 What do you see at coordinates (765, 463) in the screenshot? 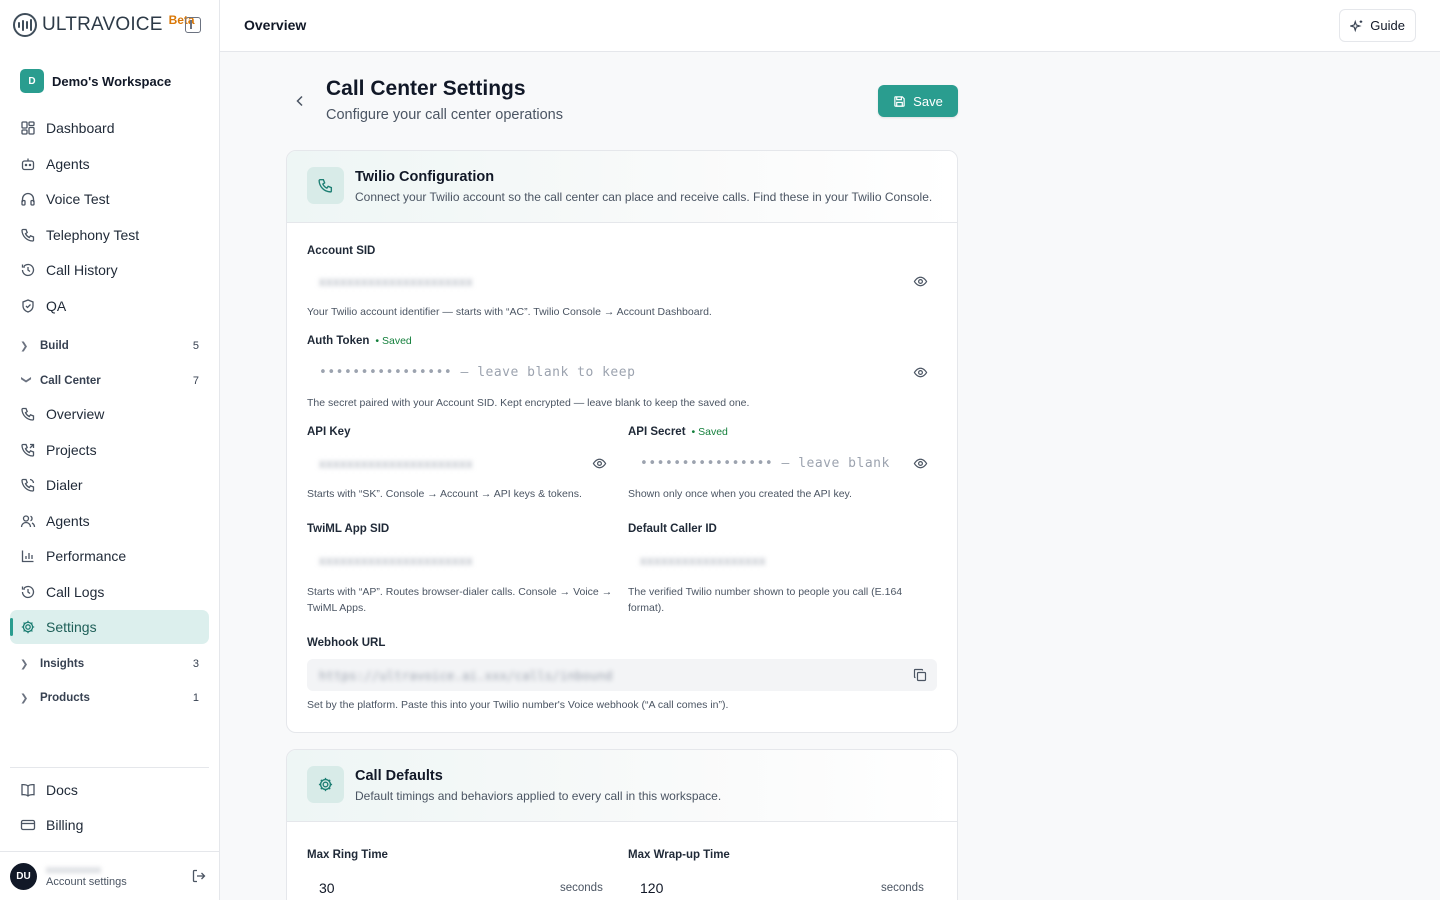
I see `api-secret-input: •••••••••••••••• — leave blank` at bounding box center [765, 463].